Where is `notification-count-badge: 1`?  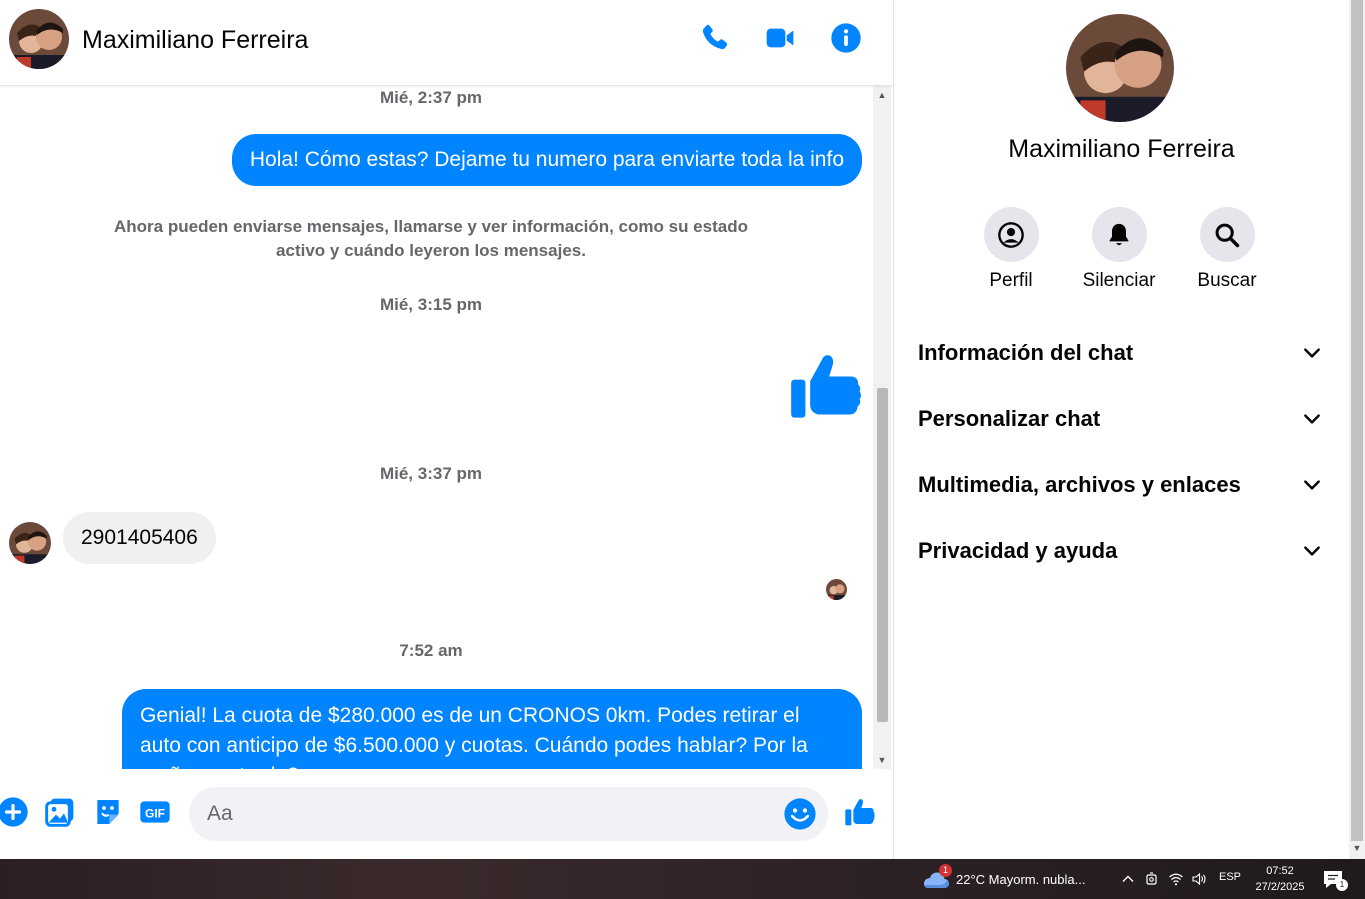
notification-count-badge: 1 is located at coordinates (1342, 885).